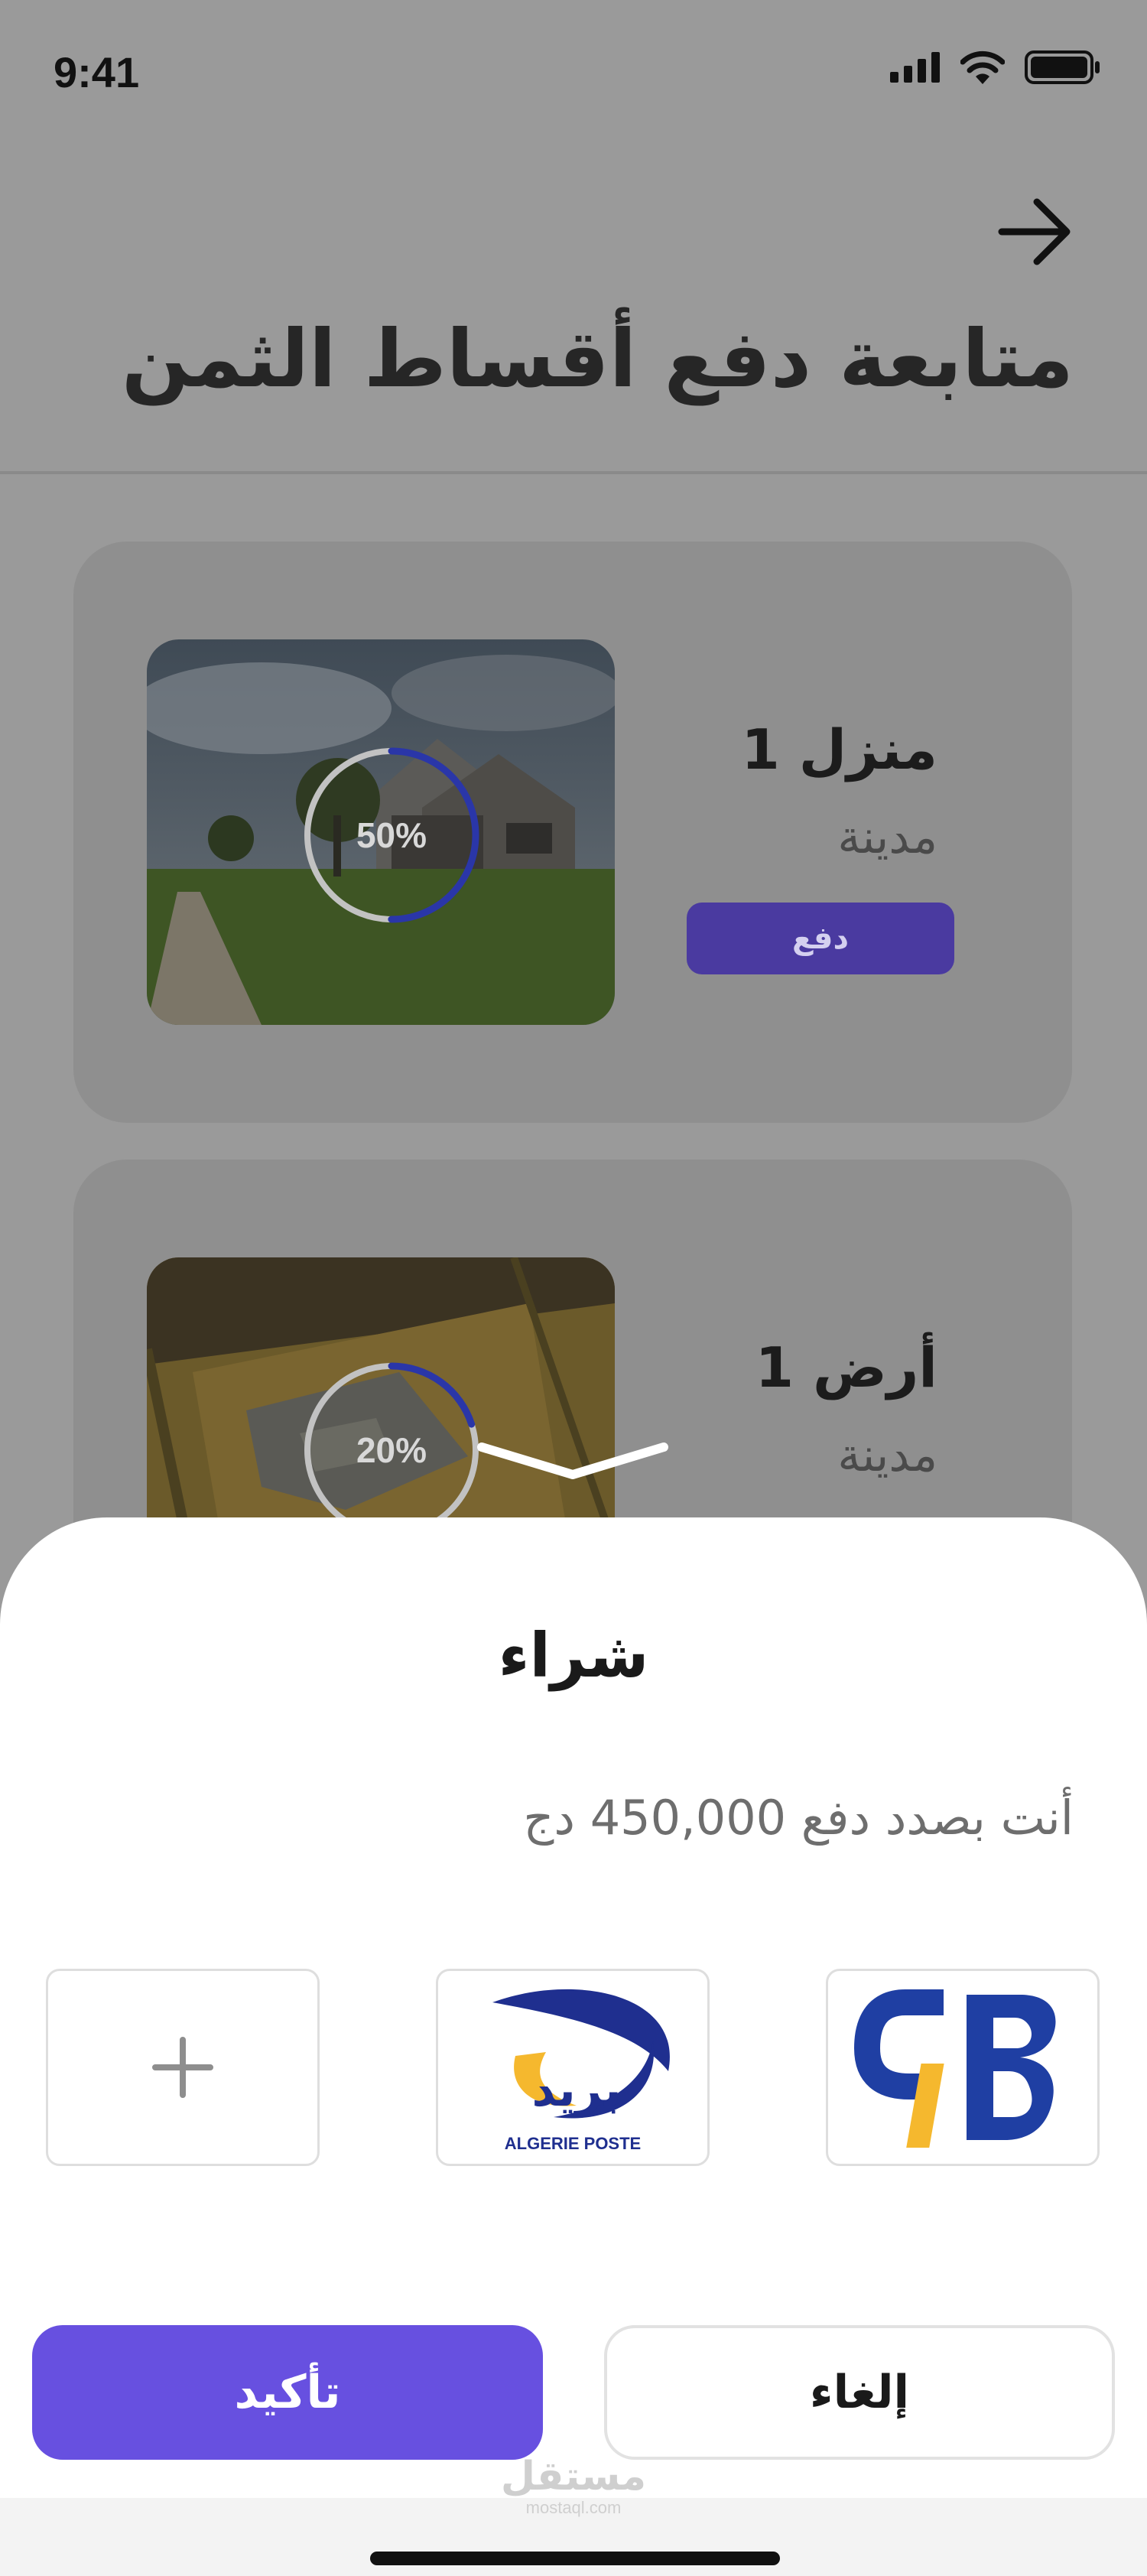 Image resolution: width=1147 pixels, height=2576 pixels. I want to click on page-title: متابعة دفع أقساط الثمن, so click(598, 358).